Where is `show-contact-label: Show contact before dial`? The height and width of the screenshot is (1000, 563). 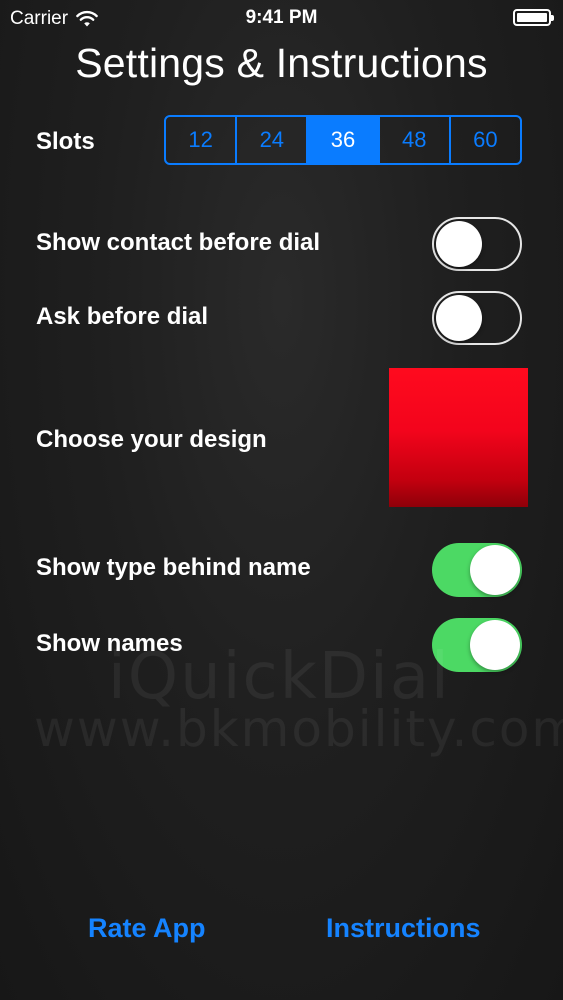 show-contact-label: Show contact before dial is located at coordinates (178, 242).